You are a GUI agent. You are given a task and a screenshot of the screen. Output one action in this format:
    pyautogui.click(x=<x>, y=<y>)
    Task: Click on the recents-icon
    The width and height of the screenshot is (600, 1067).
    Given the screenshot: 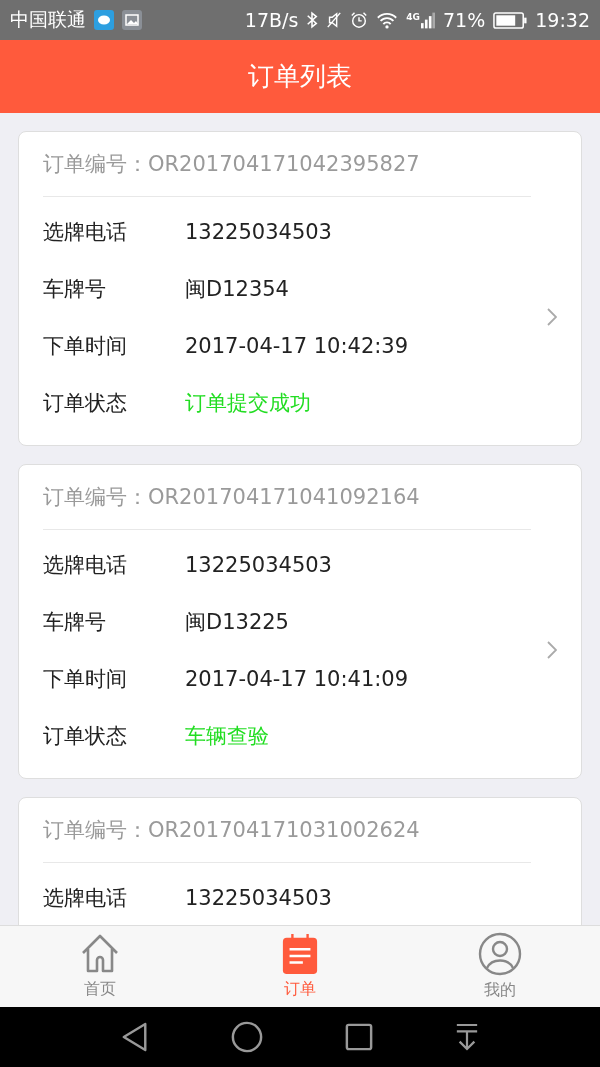 What is the action you would take?
    pyautogui.click(x=359, y=1037)
    